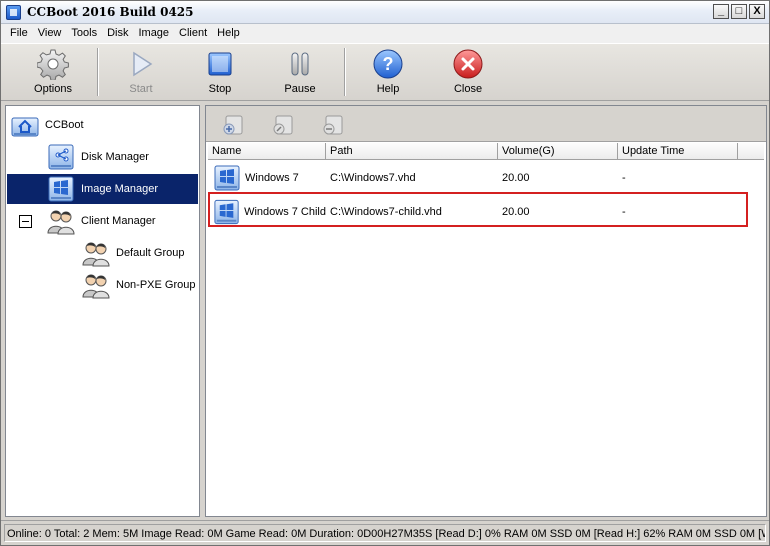 The image size is (770, 546). I want to click on menu-file: File, so click(19, 33).